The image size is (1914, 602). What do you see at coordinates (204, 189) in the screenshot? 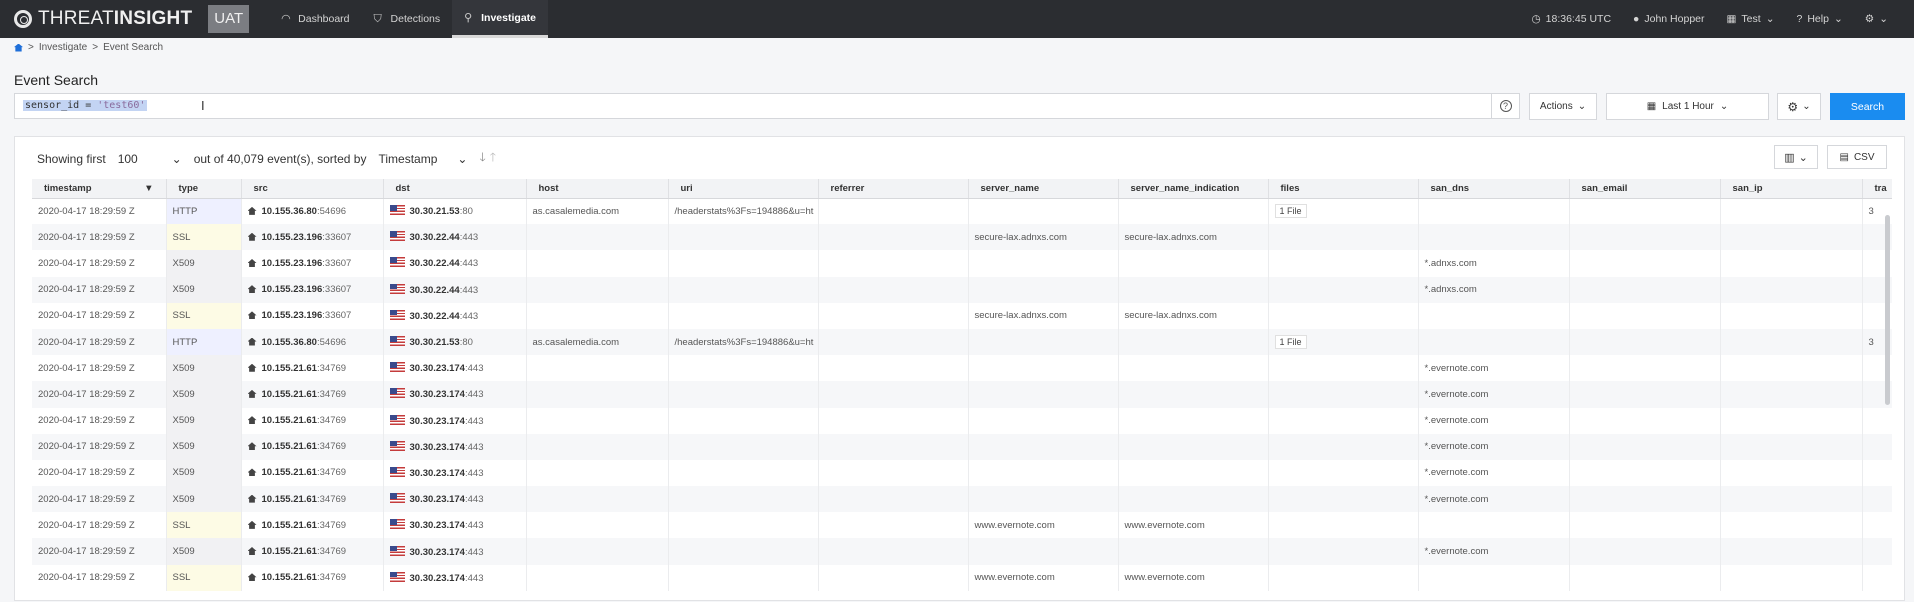
I see `col-type: type` at bounding box center [204, 189].